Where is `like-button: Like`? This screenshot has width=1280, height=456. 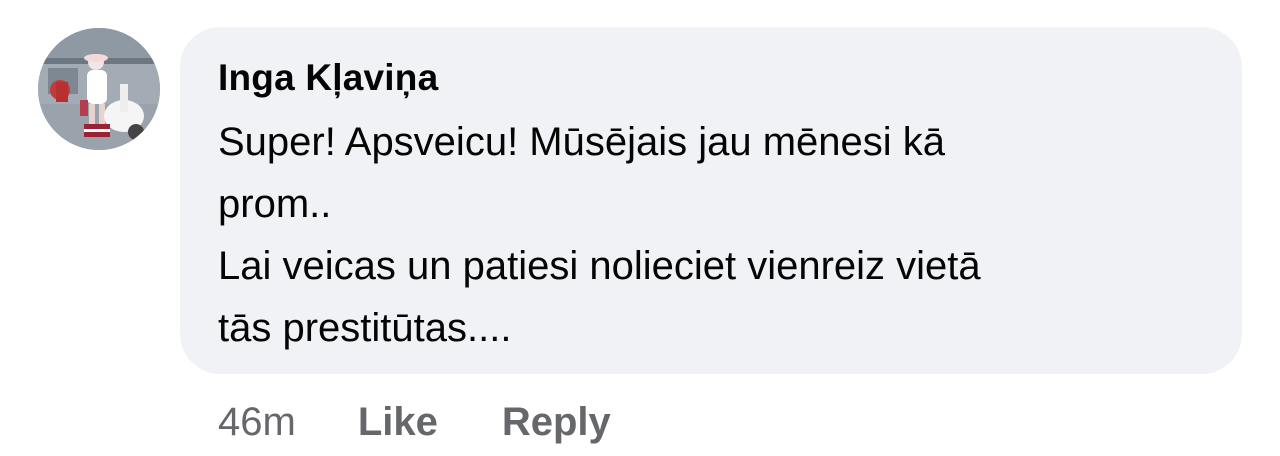 like-button: Like is located at coordinates (398, 422).